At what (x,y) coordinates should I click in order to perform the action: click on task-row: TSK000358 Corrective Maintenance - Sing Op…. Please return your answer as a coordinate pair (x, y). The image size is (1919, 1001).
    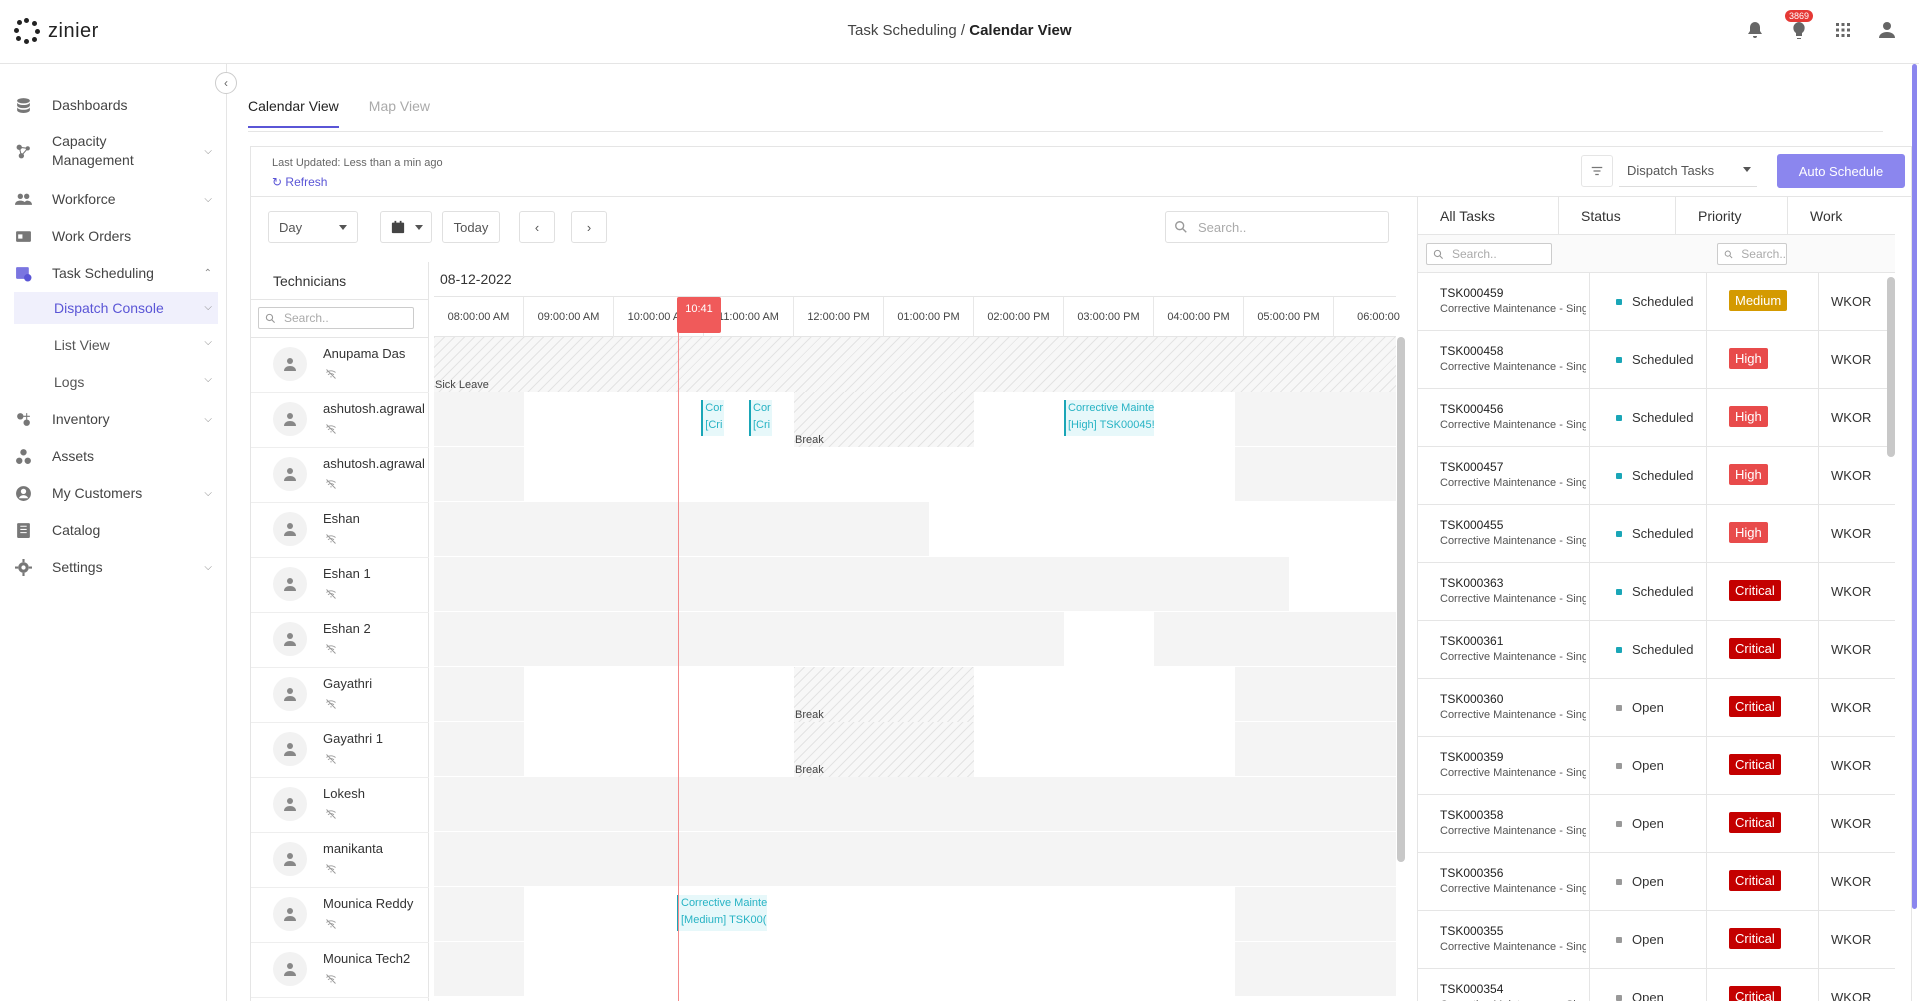
    Looking at the image, I should click on (1656, 824).